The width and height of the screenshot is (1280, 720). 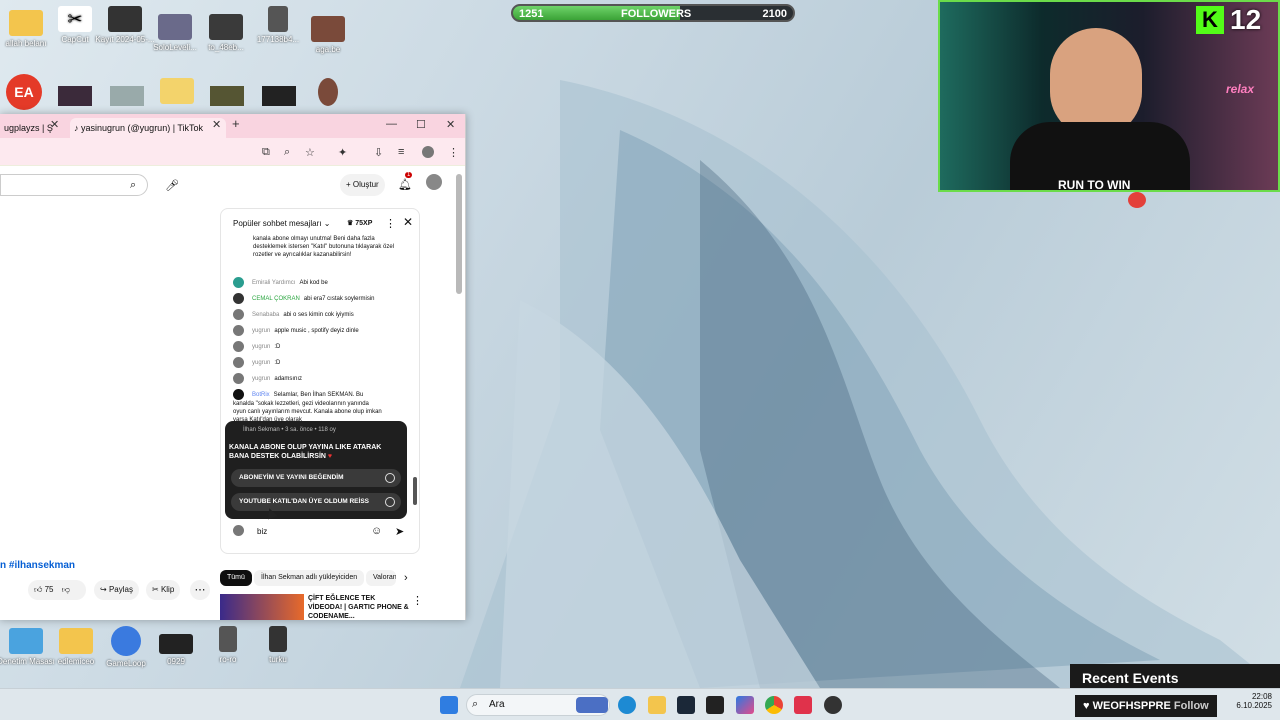 What do you see at coordinates (316, 502) in the screenshot?
I see `poll-option: YOUTUBE KATIL'DAN ÜYE OLDUM REİSS` at bounding box center [316, 502].